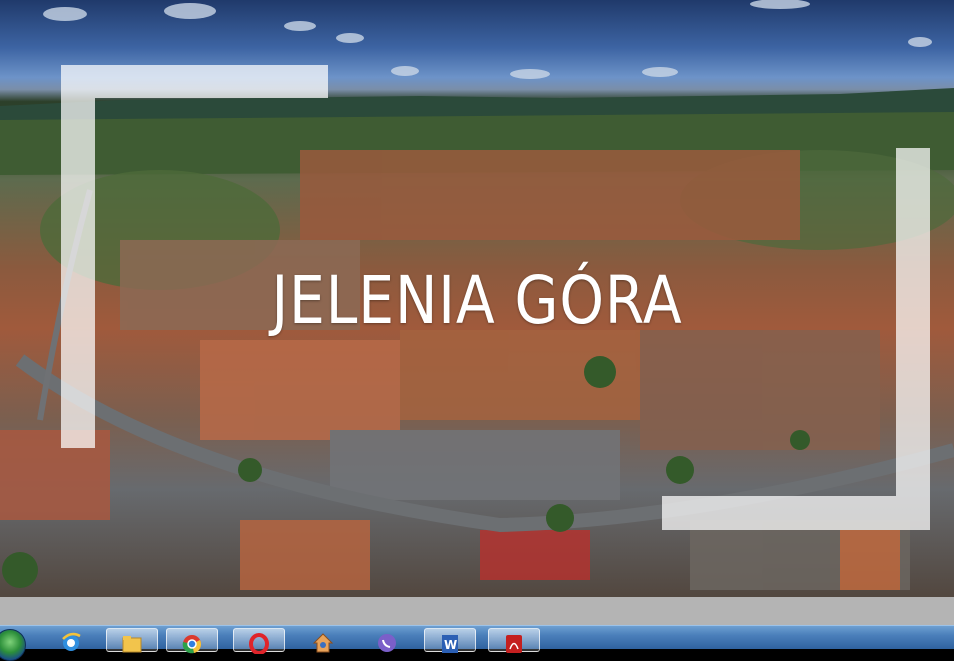  I want to click on home-app-icon, so click(323, 643).